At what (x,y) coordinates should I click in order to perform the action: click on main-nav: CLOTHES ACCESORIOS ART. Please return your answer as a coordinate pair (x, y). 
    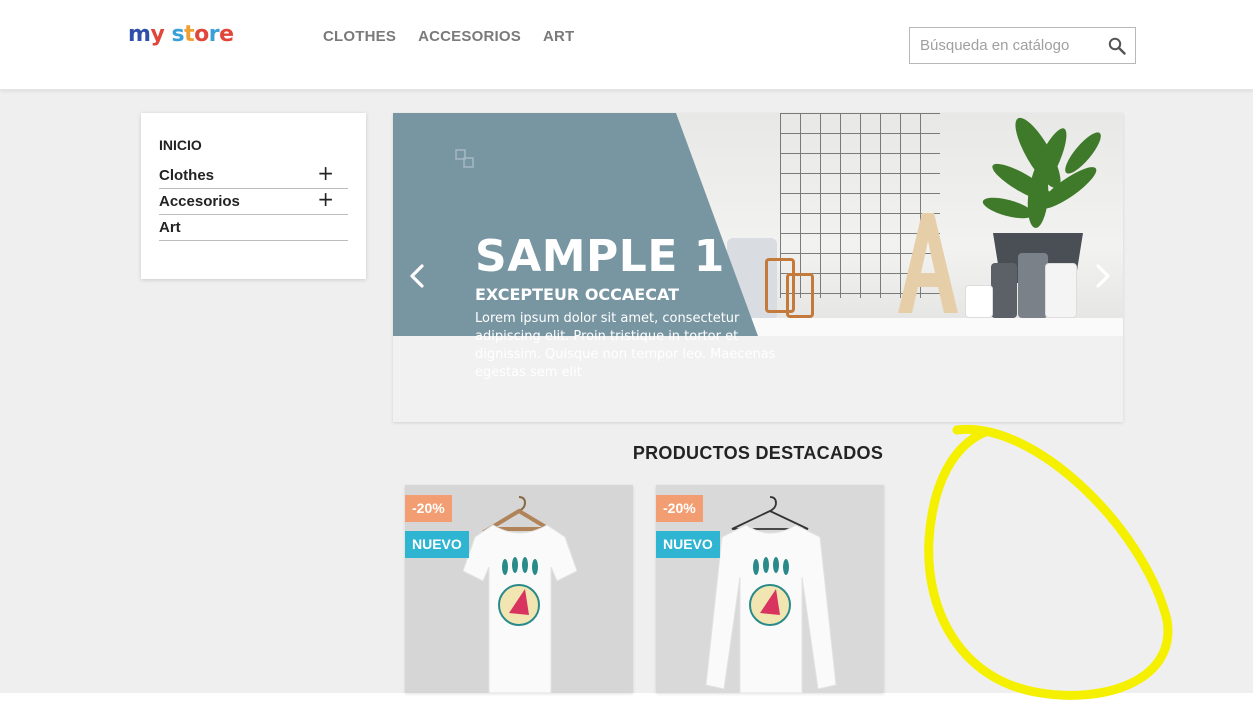
    Looking at the image, I should click on (459, 36).